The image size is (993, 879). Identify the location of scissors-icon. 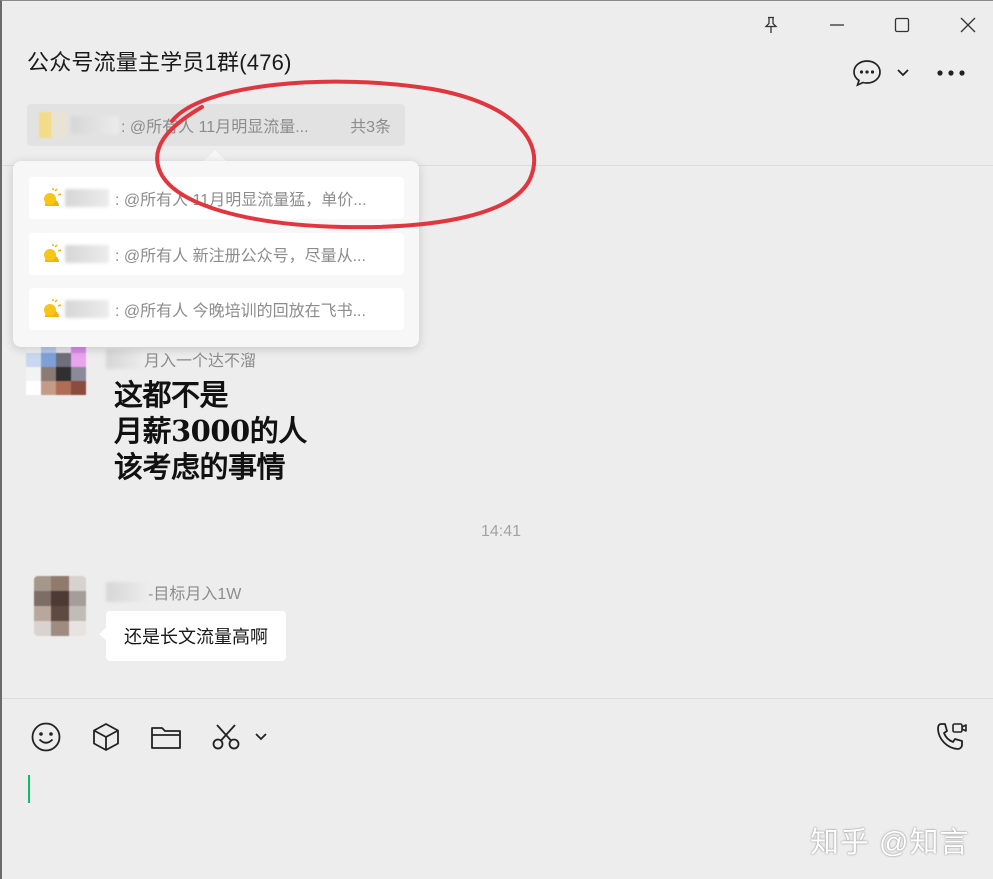
(226, 737).